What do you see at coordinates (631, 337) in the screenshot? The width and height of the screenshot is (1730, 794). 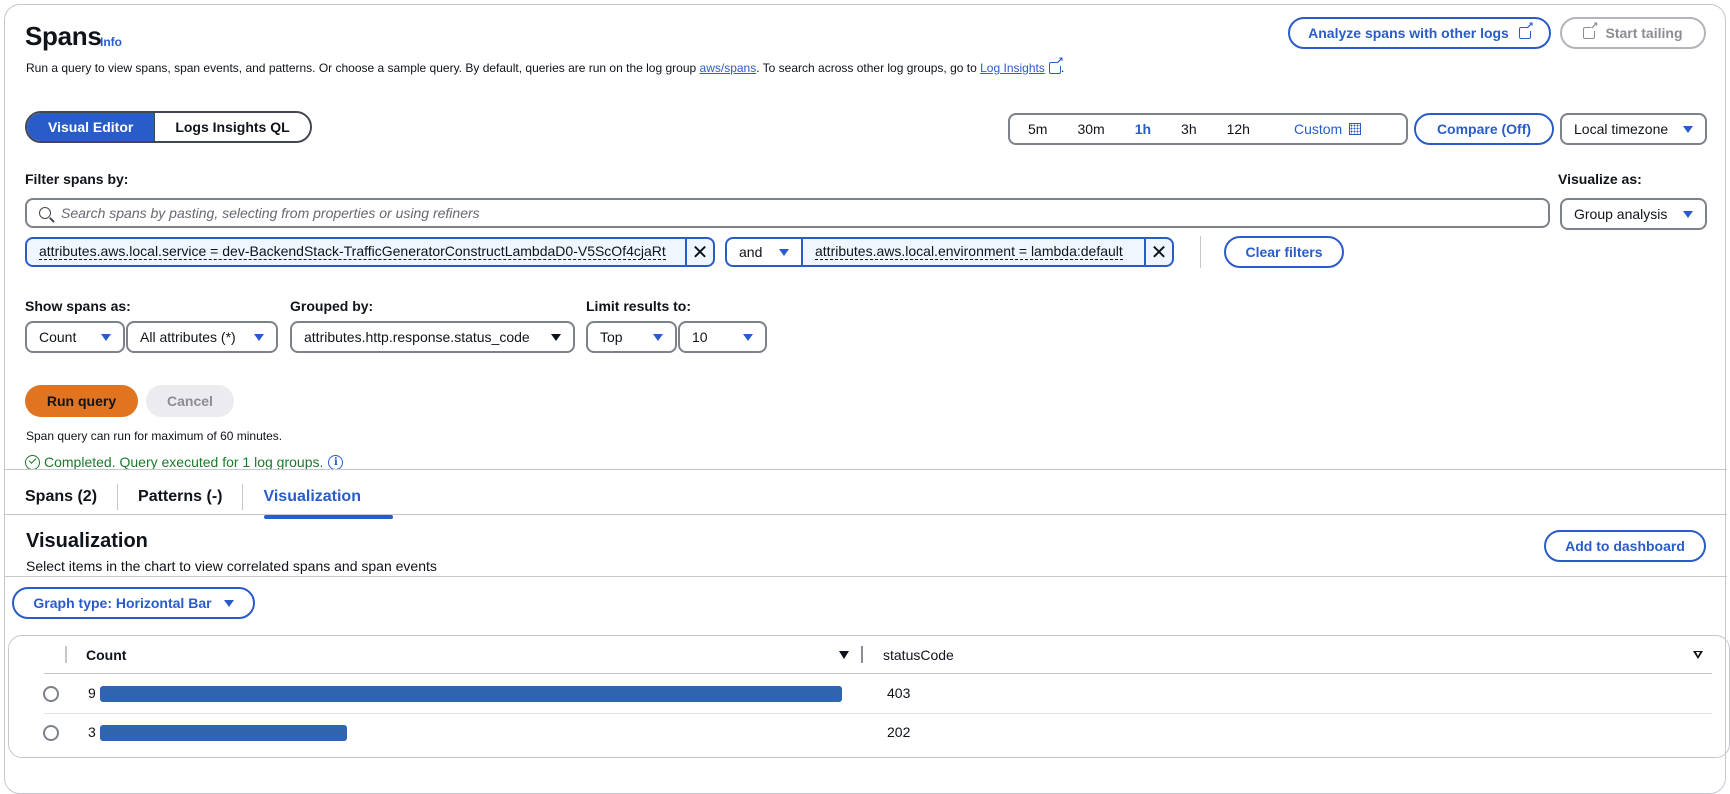 I see `limit-order-dropdown: Top` at bounding box center [631, 337].